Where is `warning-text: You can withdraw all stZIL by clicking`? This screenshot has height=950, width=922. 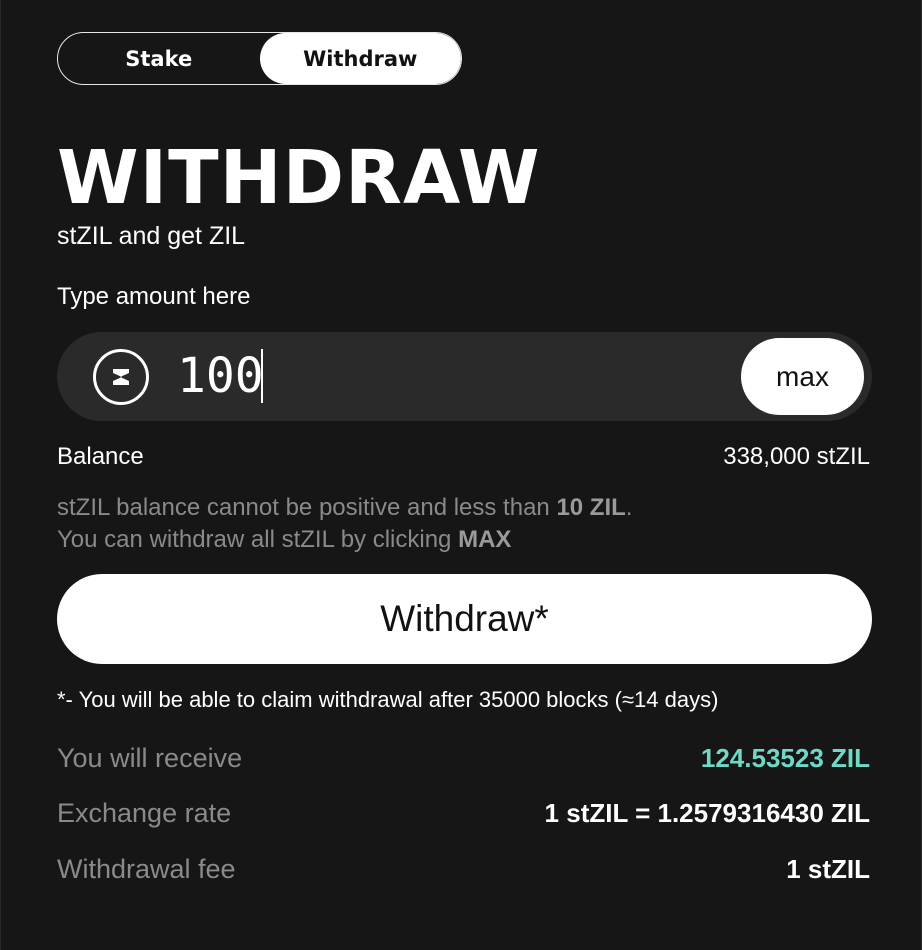 warning-text: You can withdraw all stZIL by clicking is located at coordinates (258, 539).